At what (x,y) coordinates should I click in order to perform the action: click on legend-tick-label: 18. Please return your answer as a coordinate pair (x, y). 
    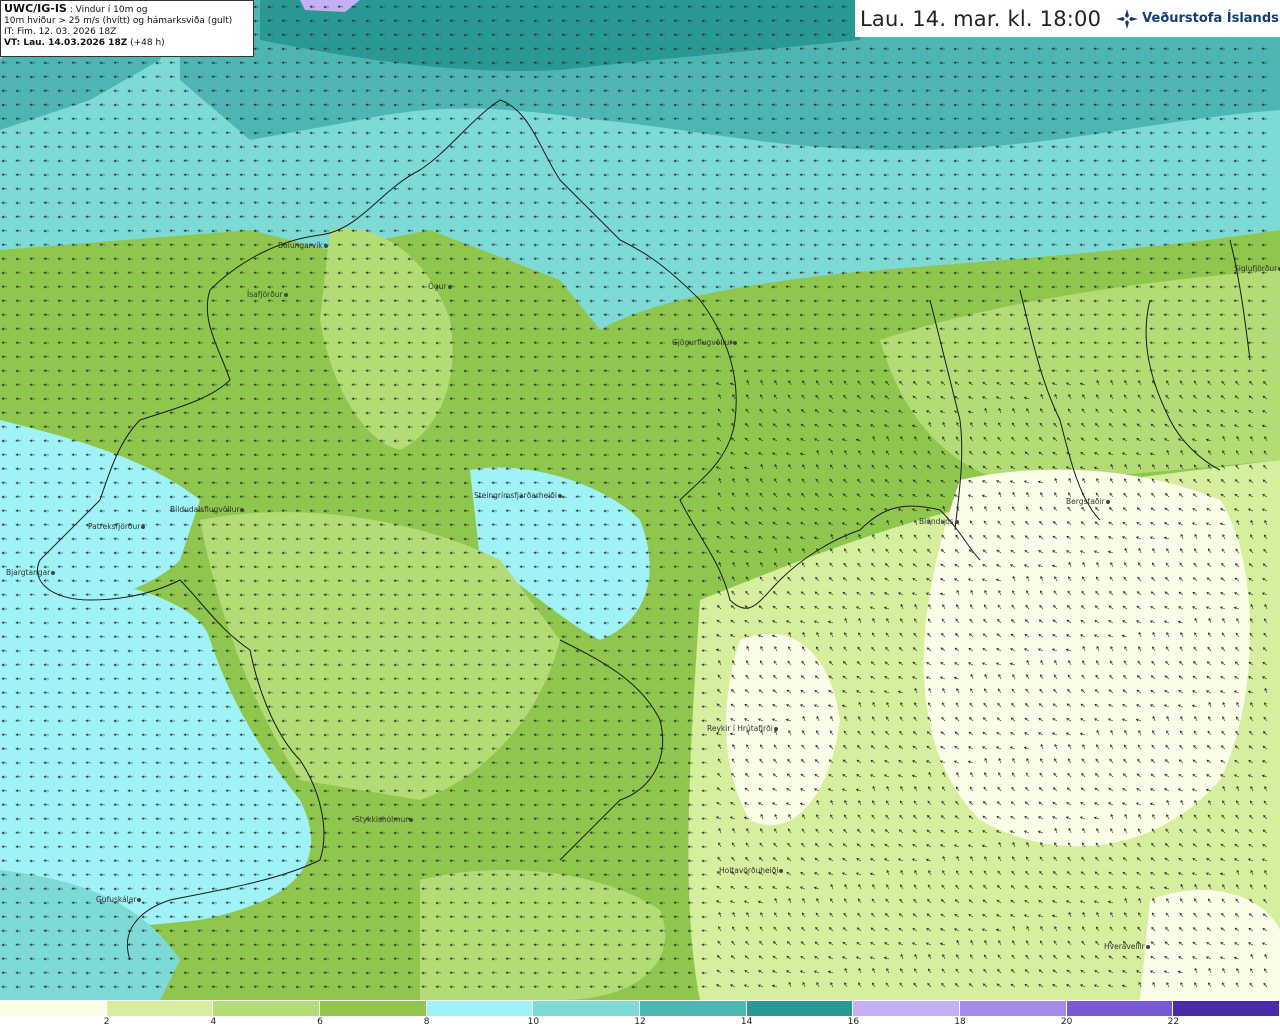
    Looking at the image, I should click on (960, 1022).